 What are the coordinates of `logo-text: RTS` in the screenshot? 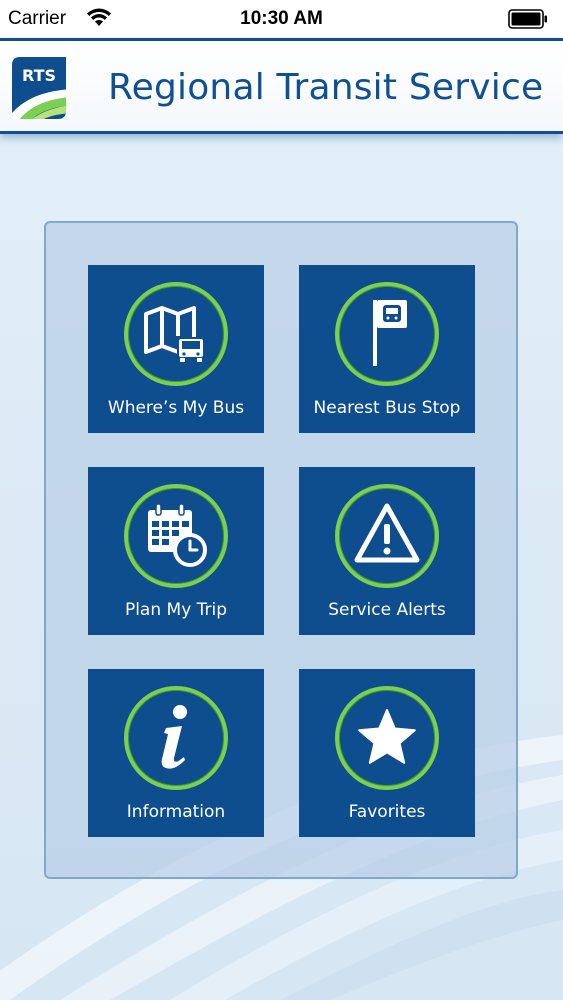 It's located at (39, 75).